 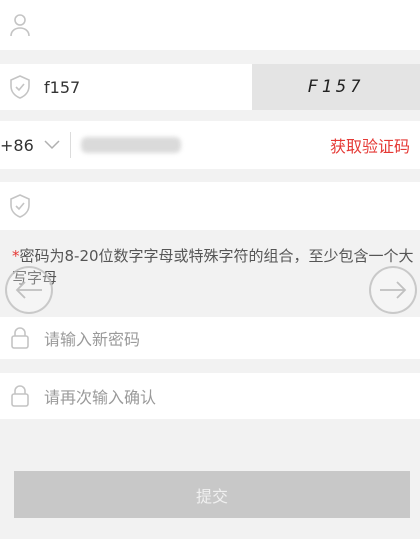 I want to click on prev-arrow-button, so click(x=29, y=290).